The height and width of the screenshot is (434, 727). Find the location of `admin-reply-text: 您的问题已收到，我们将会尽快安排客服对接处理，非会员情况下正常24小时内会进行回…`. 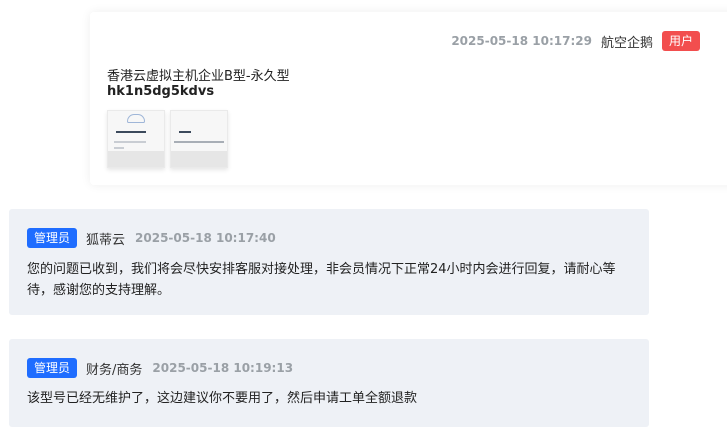

admin-reply-text: 您的问题已收到，我们将会尽快安排客服对接处理，非会员情况下正常24小时内会进行回… is located at coordinates (321, 280).